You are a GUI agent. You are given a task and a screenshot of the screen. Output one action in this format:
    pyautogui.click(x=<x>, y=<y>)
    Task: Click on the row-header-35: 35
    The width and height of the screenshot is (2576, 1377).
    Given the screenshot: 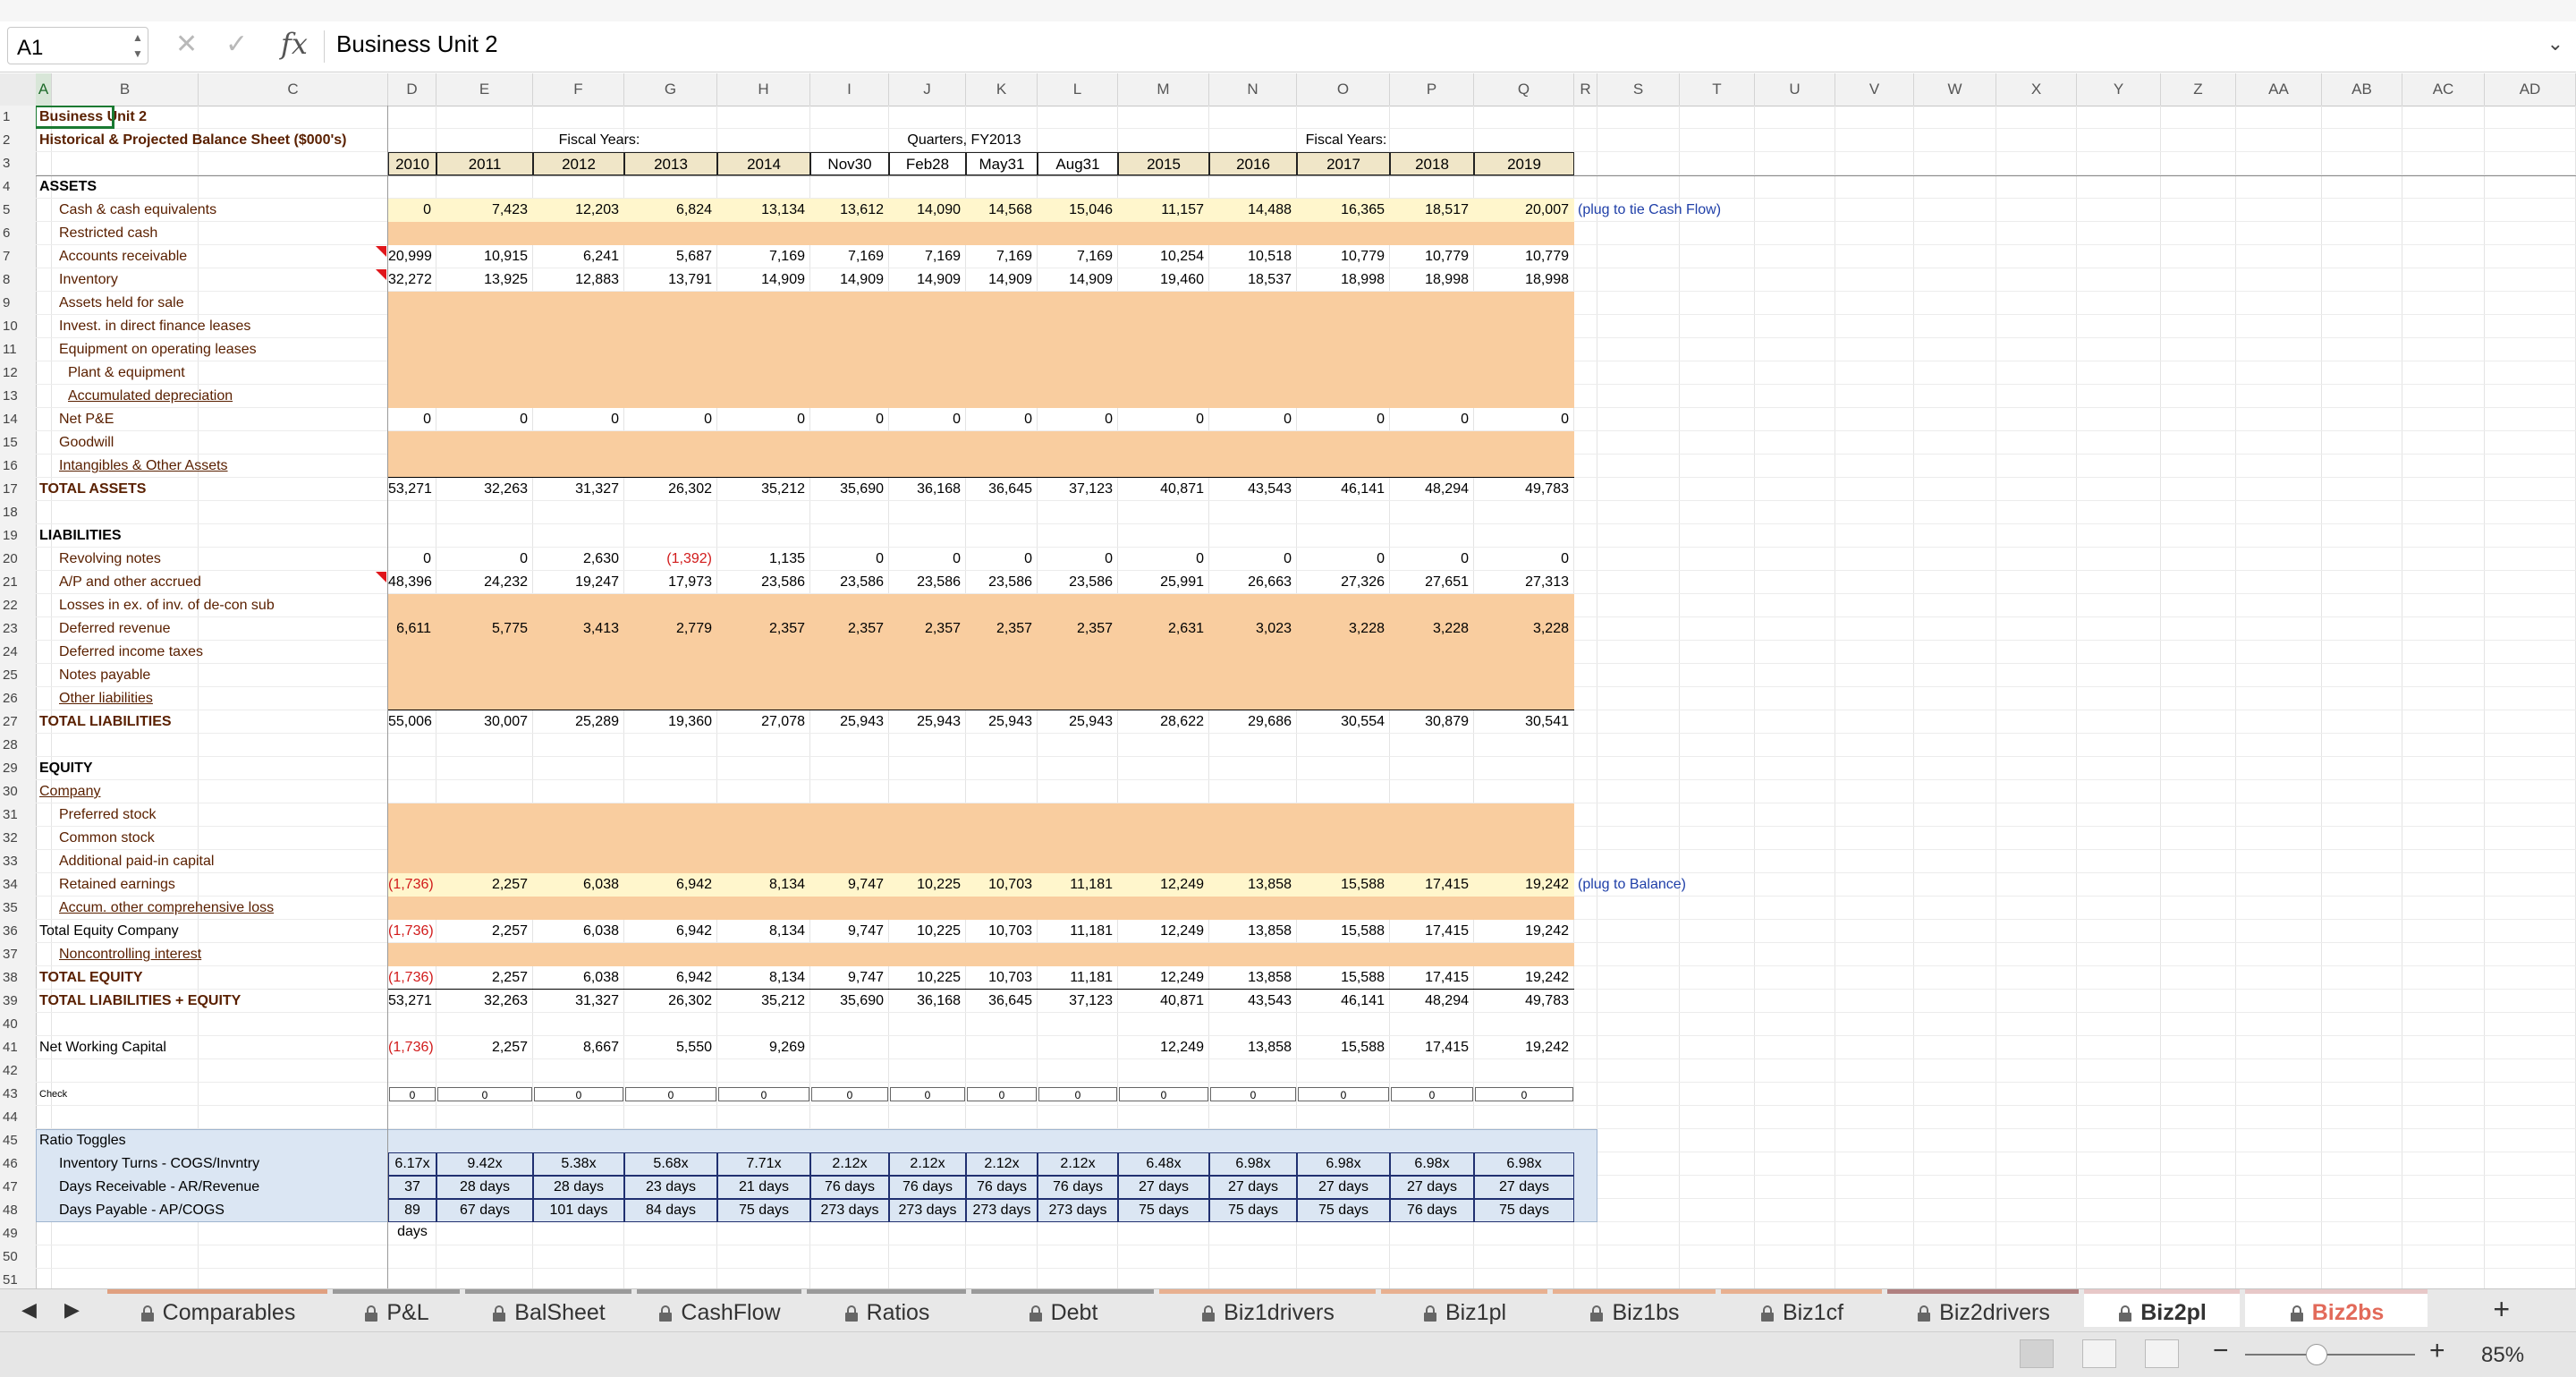 What is the action you would take?
    pyautogui.click(x=18, y=908)
    